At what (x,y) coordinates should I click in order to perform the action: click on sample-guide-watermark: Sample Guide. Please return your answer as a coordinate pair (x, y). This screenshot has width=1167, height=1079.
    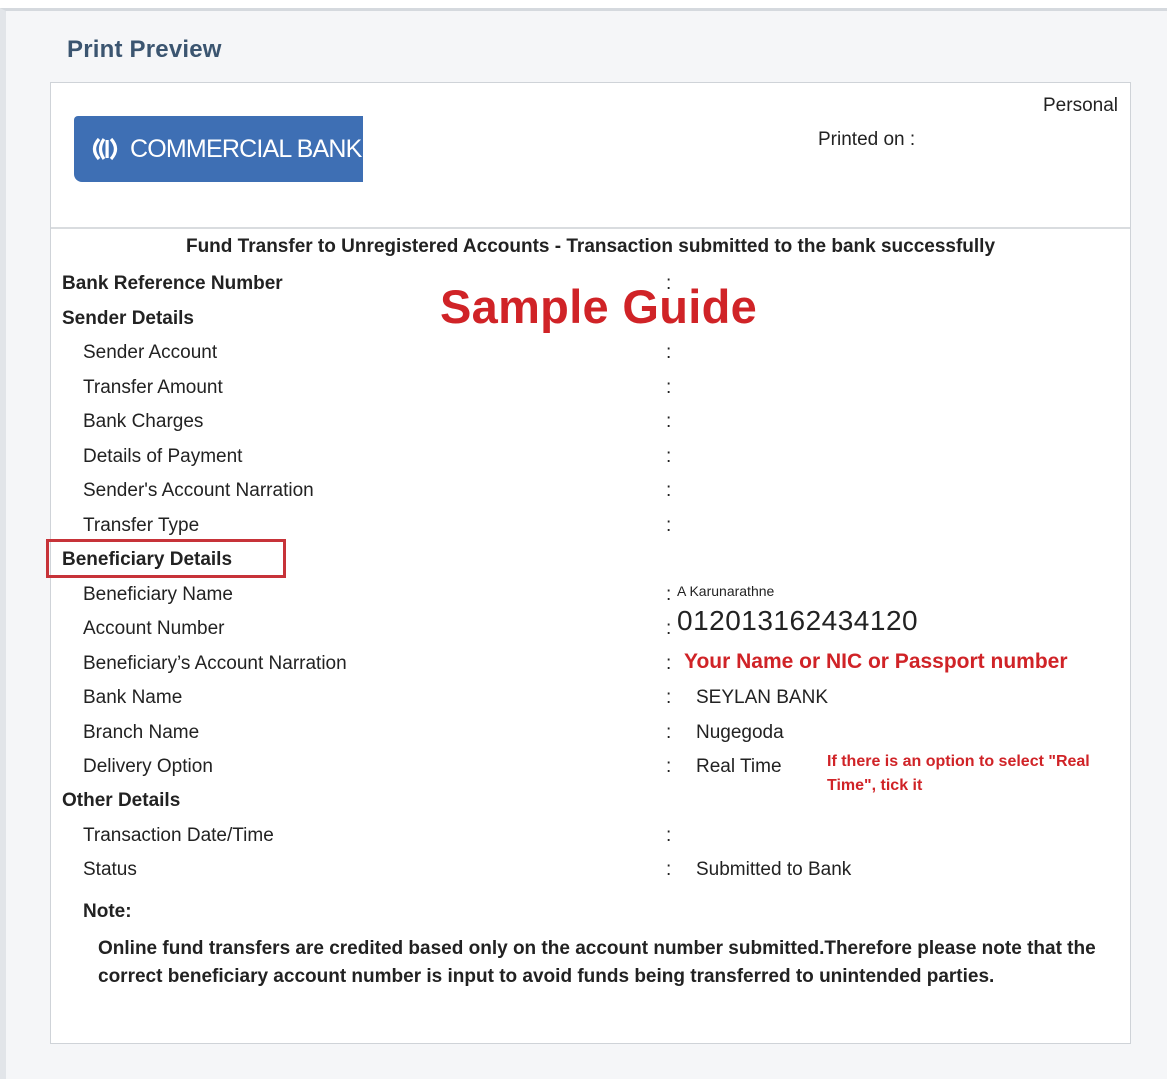
    Looking at the image, I should click on (599, 306).